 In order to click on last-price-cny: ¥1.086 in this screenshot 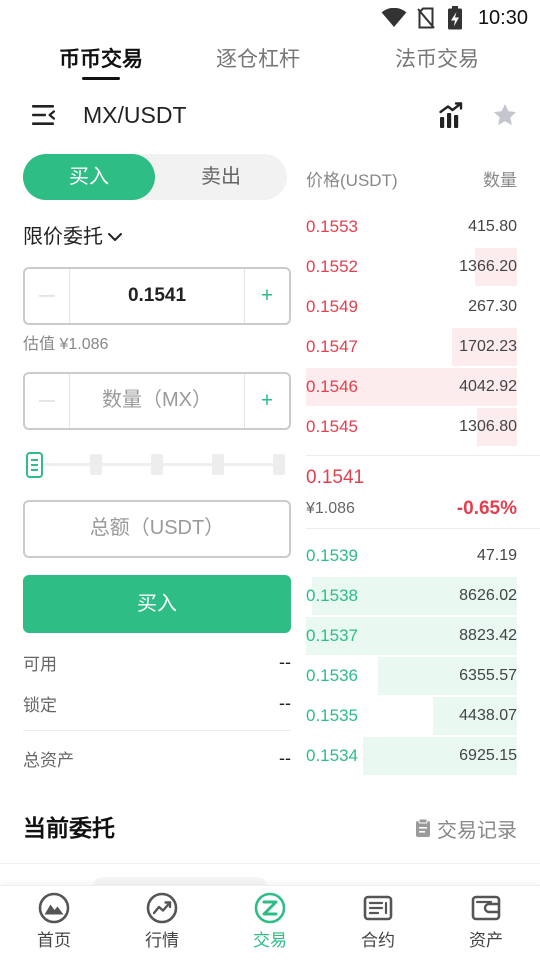, I will do `click(330, 508)`.